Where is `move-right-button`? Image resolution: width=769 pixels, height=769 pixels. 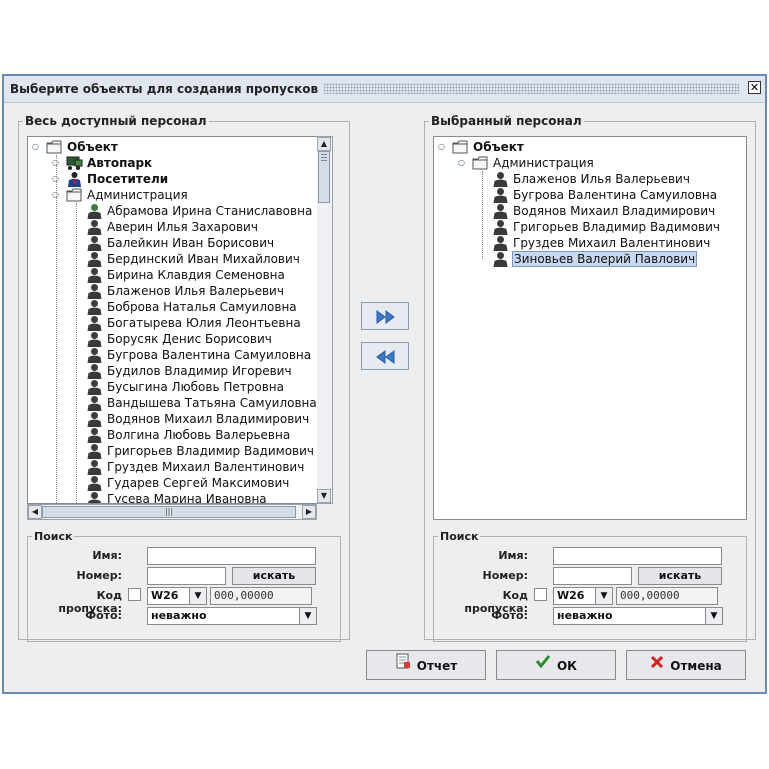
move-right-button is located at coordinates (385, 316).